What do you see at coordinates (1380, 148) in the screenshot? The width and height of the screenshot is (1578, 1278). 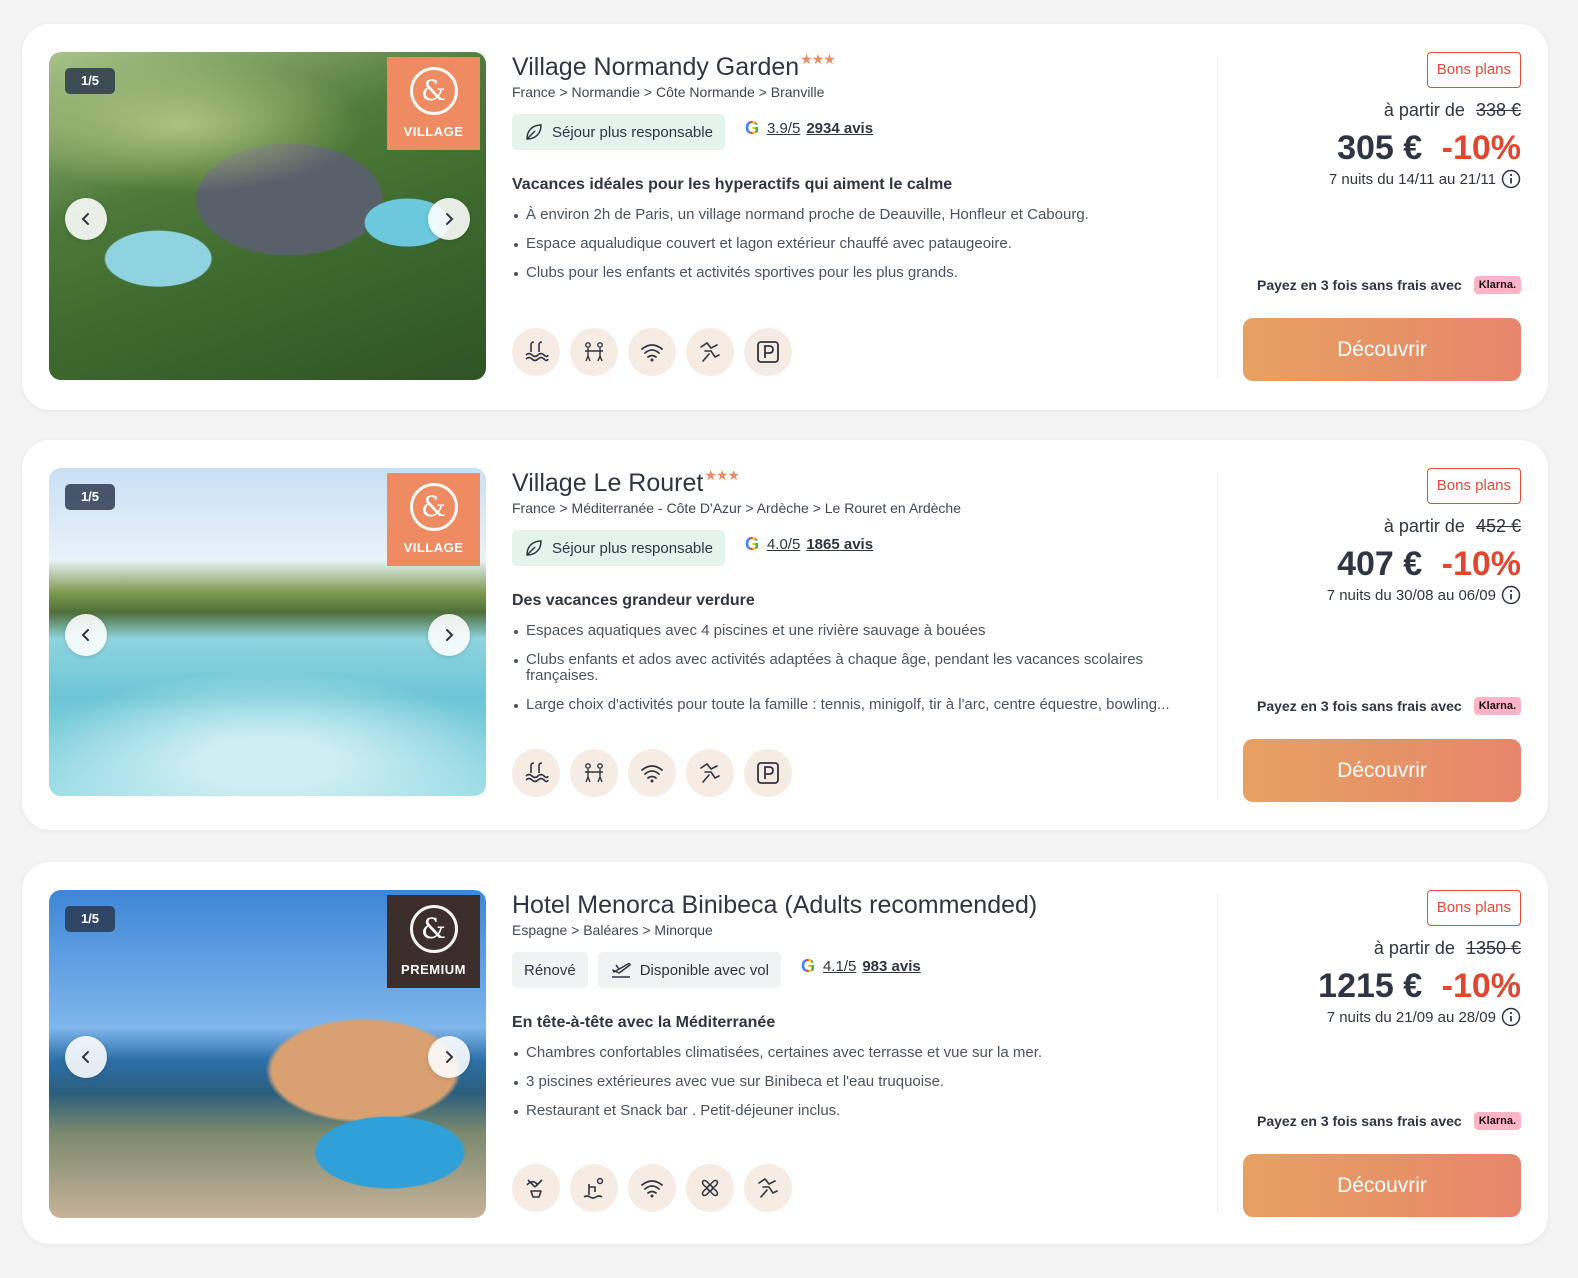 I see `current-price: 305 €` at bounding box center [1380, 148].